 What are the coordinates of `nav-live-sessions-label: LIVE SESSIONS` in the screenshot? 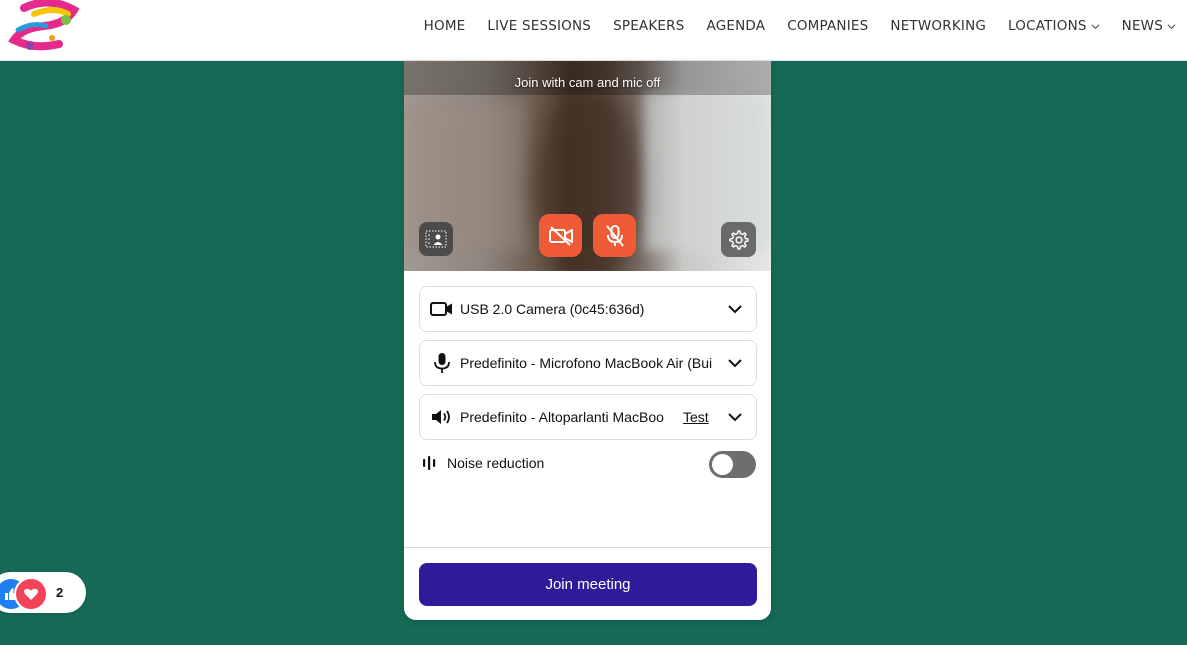 It's located at (539, 26).